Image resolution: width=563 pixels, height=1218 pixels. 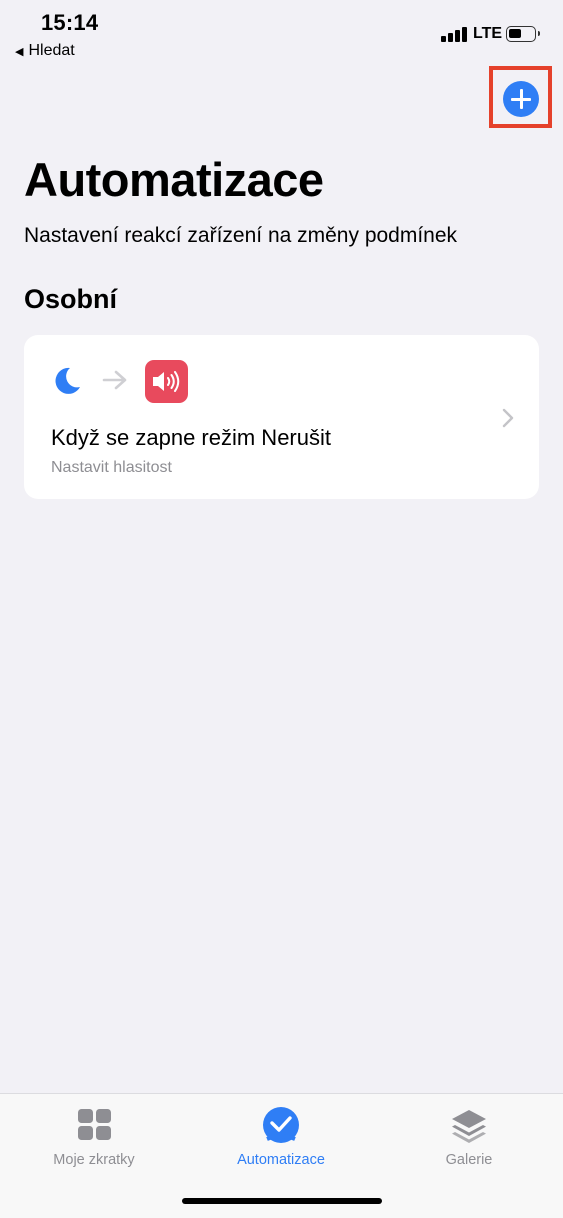 What do you see at coordinates (166, 381) in the screenshot?
I see `speaker-volume-icon` at bounding box center [166, 381].